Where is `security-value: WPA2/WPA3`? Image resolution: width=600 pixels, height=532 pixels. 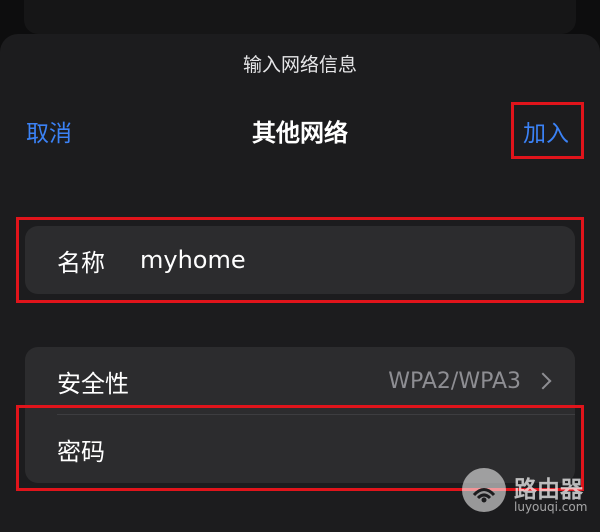 security-value: WPA2/WPA3 is located at coordinates (454, 381).